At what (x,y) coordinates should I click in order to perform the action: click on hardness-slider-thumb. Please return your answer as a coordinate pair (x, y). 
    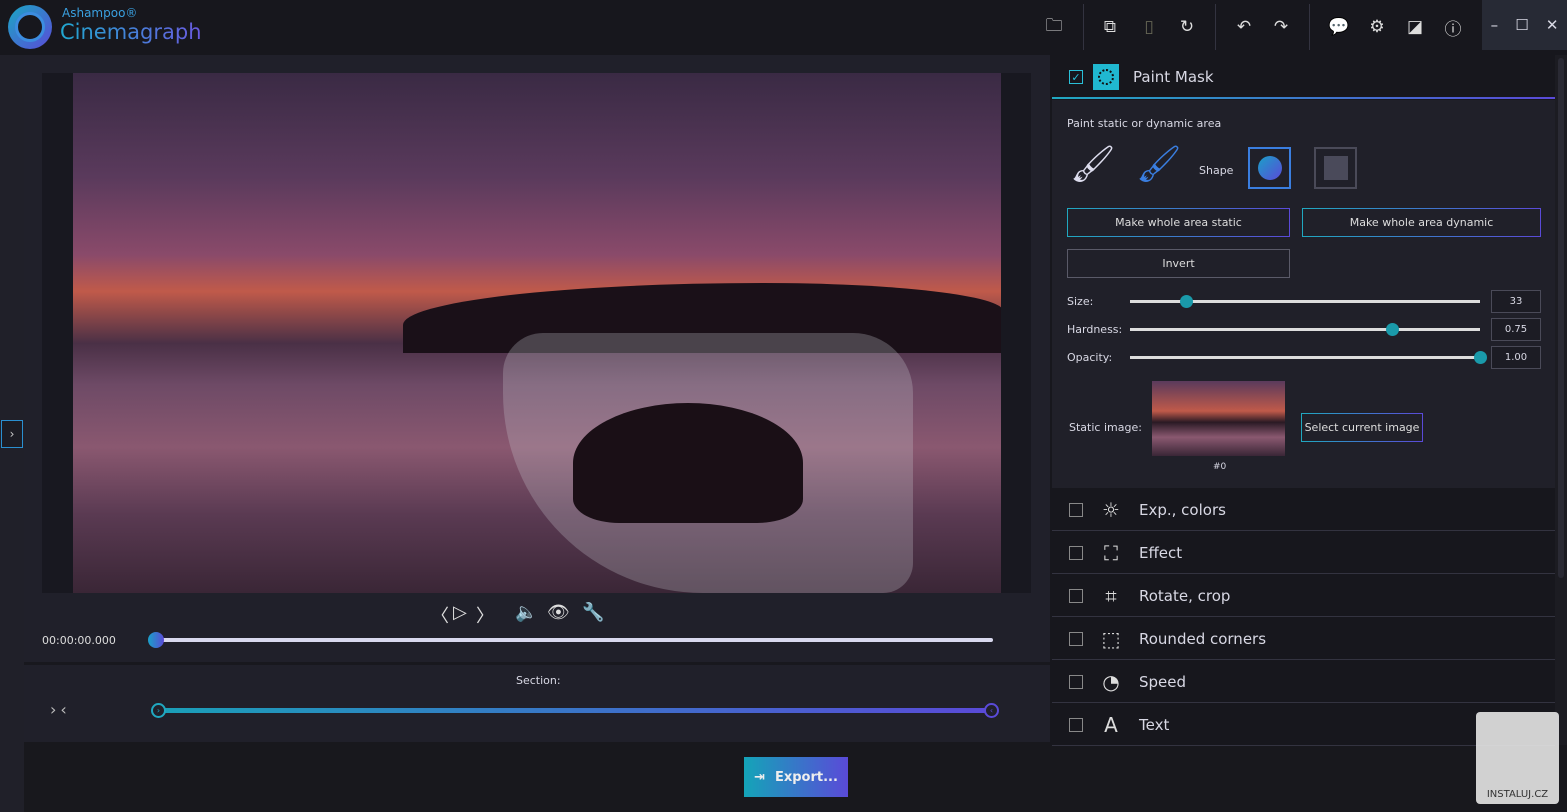
    Looking at the image, I should click on (1392, 329).